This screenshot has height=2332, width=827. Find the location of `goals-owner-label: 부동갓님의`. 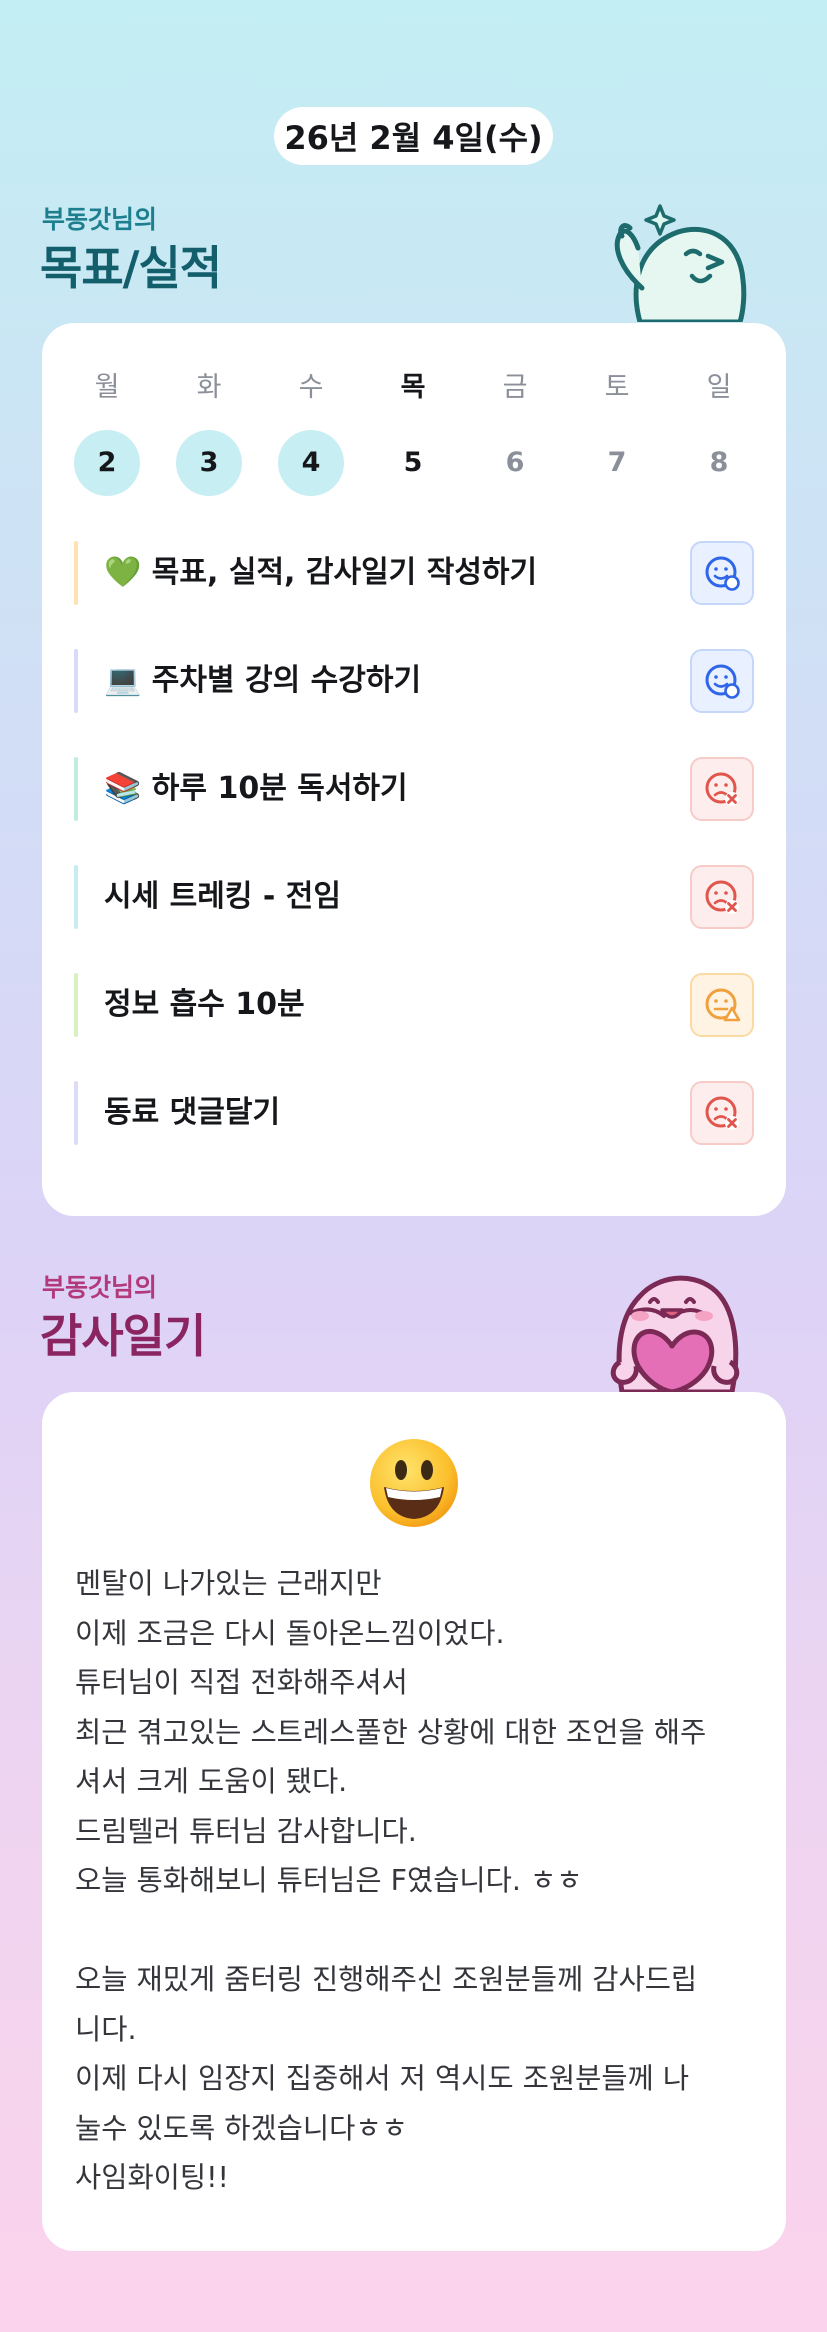

goals-owner-label: 부동갓님의 is located at coordinates (100, 219).